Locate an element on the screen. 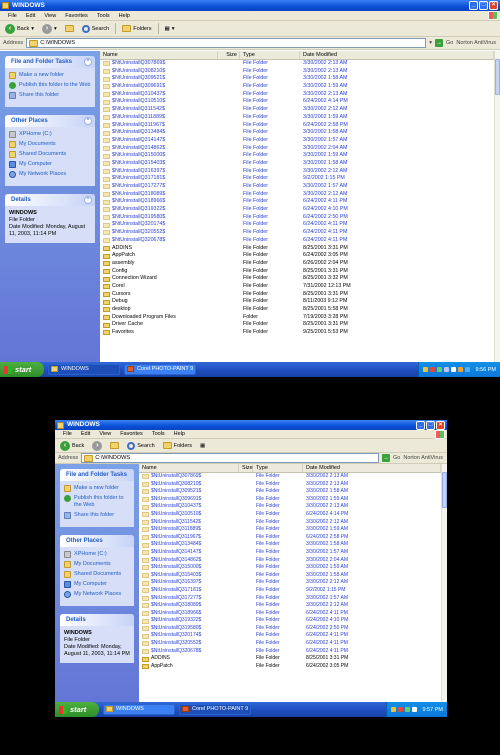 The image size is (500, 755). menu-tools: Tools is located at coordinates (158, 434).